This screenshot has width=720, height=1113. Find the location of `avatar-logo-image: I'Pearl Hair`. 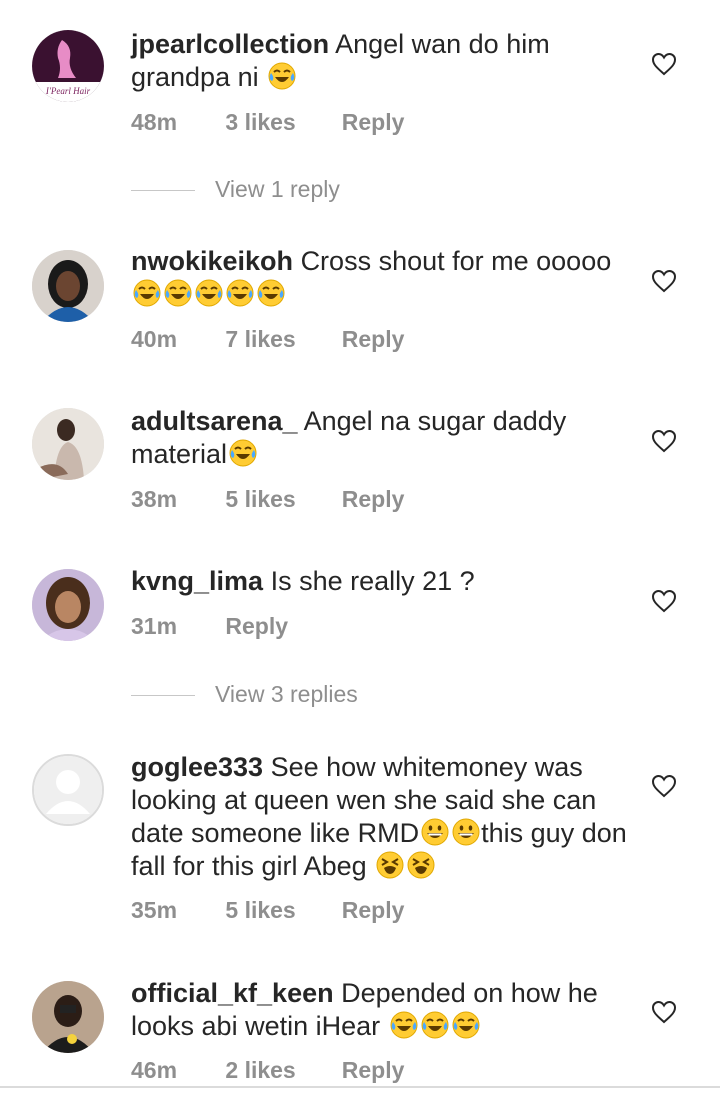

avatar-logo-image: I'Pearl Hair is located at coordinates (68, 66).